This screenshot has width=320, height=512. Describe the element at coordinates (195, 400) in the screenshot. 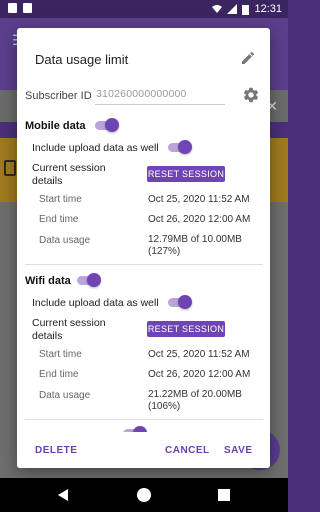

I see `wifi-usage-value: 21.22MB of 20.00MB (106%)` at that location.